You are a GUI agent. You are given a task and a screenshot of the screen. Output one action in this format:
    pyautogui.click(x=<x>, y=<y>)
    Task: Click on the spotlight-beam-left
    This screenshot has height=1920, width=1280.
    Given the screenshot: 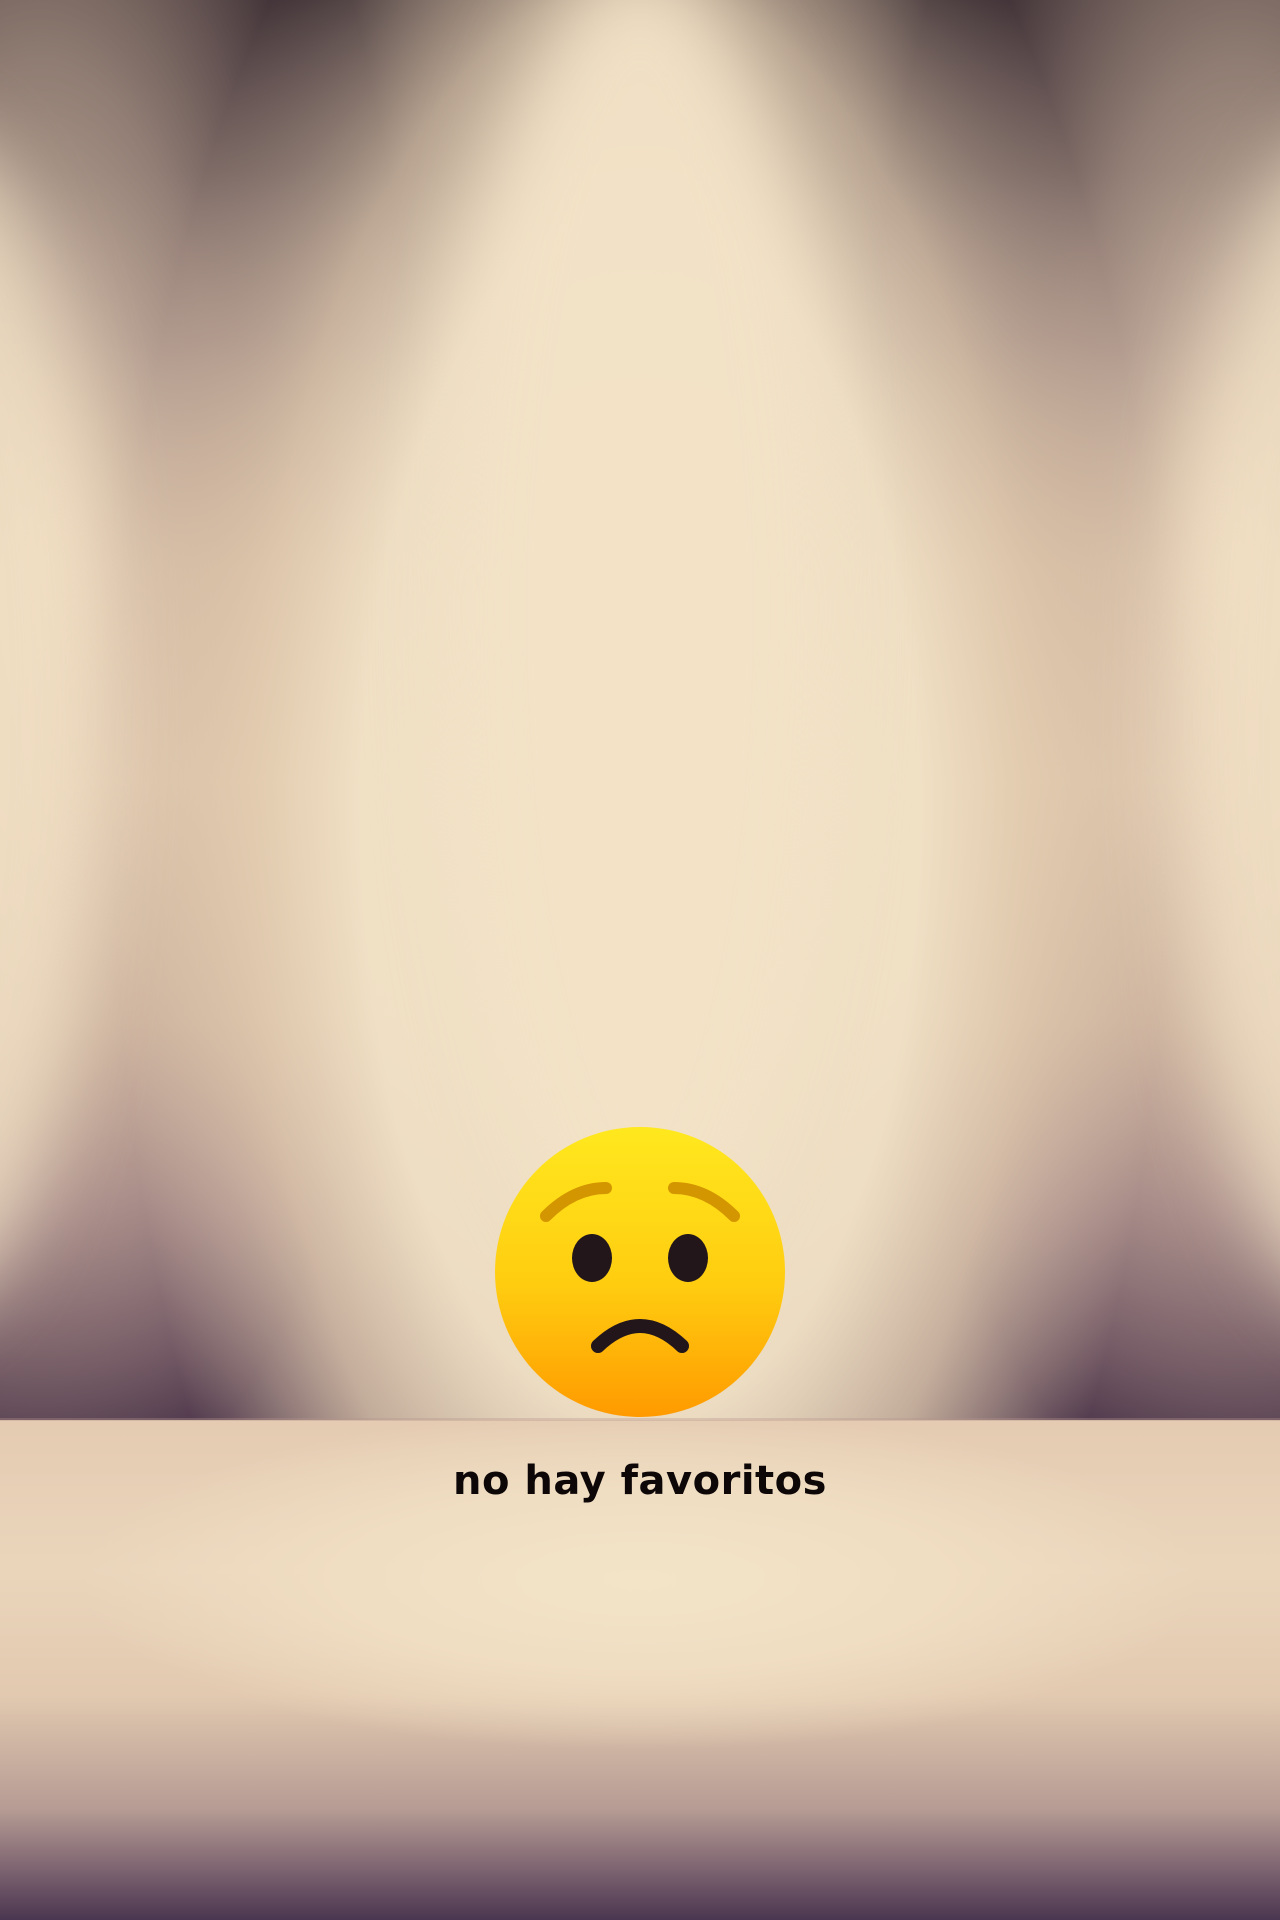 What is the action you would take?
    pyautogui.click(x=50, y=720)
    